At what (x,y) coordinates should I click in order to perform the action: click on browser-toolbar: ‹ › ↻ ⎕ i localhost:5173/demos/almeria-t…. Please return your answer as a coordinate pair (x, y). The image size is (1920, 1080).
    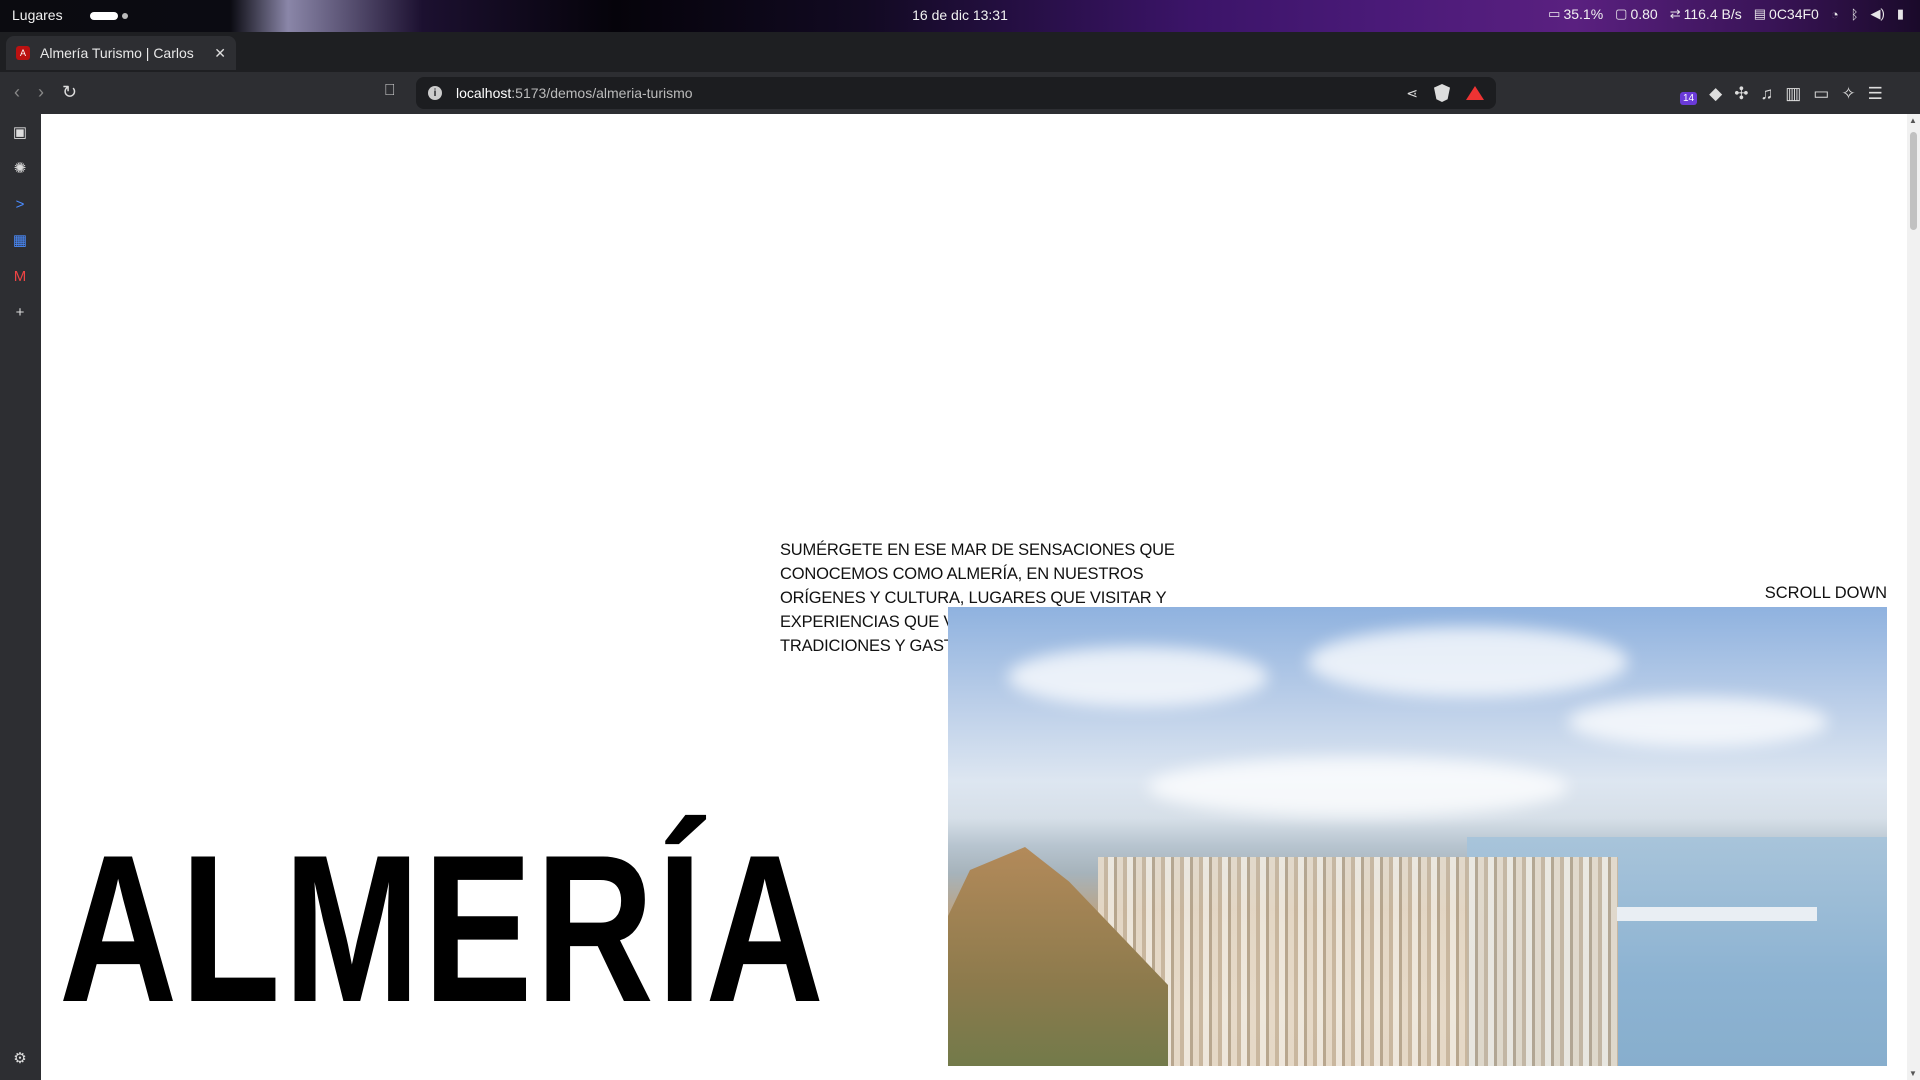
    Looking at the image, I should click on (960, 93).